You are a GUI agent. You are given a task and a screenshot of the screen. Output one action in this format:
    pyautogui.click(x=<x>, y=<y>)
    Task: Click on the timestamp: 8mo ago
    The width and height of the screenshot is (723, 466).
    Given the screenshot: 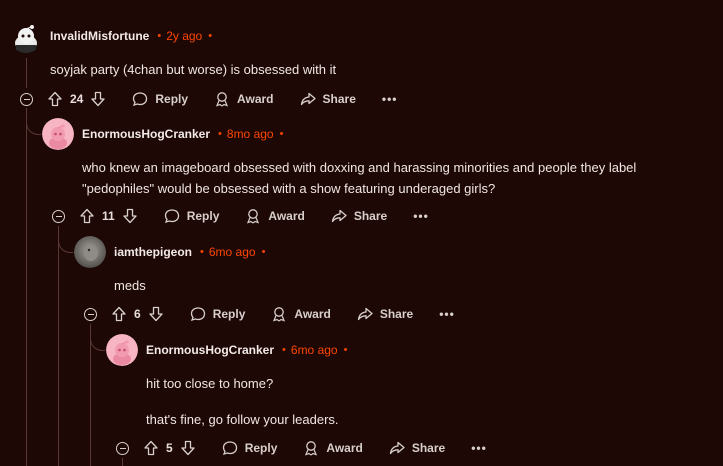 What is the action you would take?
    pyautogui.click(x=250, y=134)
    